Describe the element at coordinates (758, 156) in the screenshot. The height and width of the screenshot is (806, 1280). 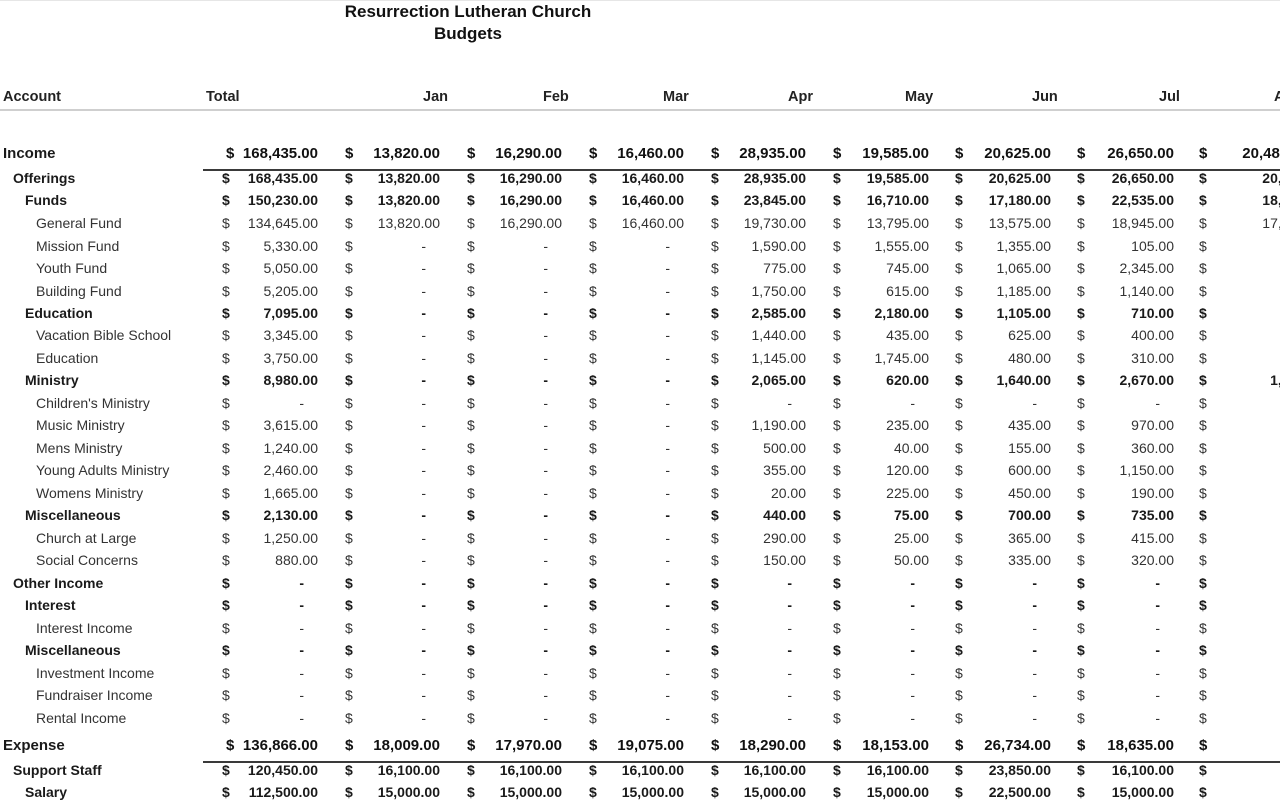
I see `cell-apr: $28,935.00` at that location.